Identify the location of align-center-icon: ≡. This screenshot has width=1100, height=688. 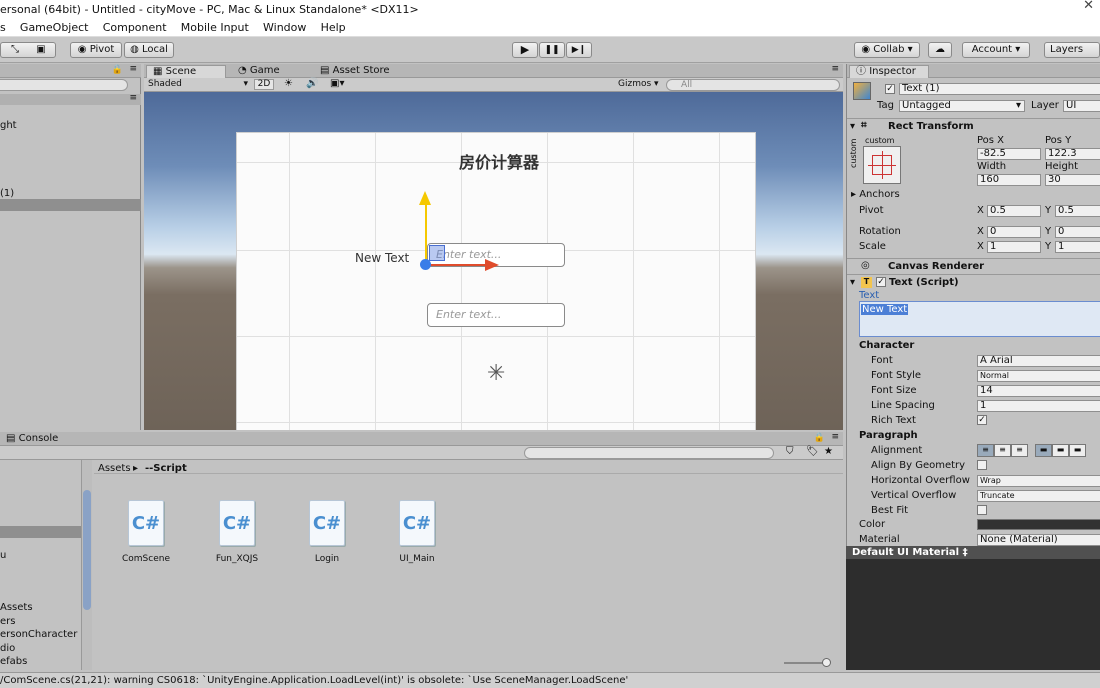
(1002, 450).